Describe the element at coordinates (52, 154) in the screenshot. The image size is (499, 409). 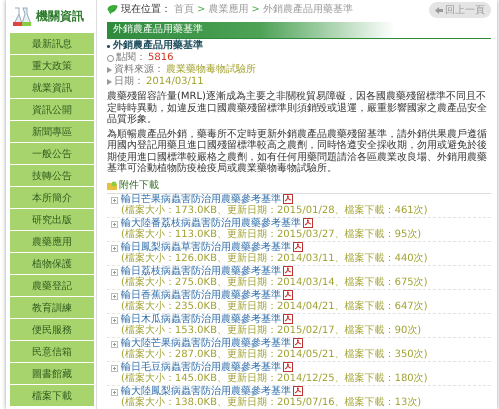
I see `sidebar-item: 一般公告` at that location.